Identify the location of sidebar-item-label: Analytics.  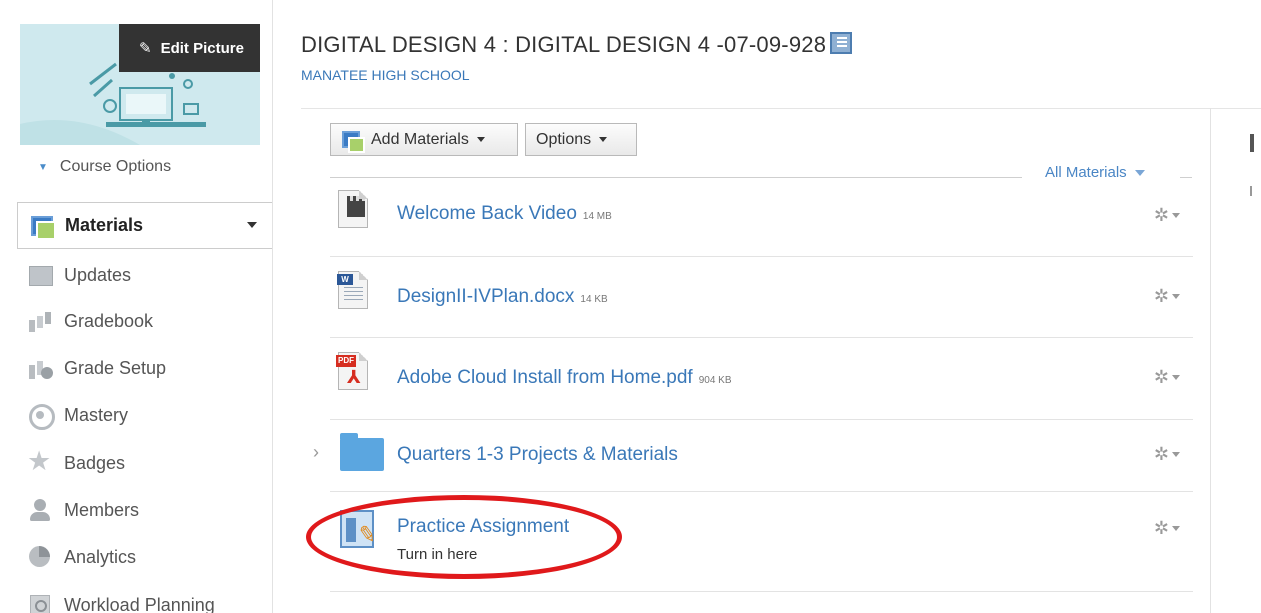
(100, 556).